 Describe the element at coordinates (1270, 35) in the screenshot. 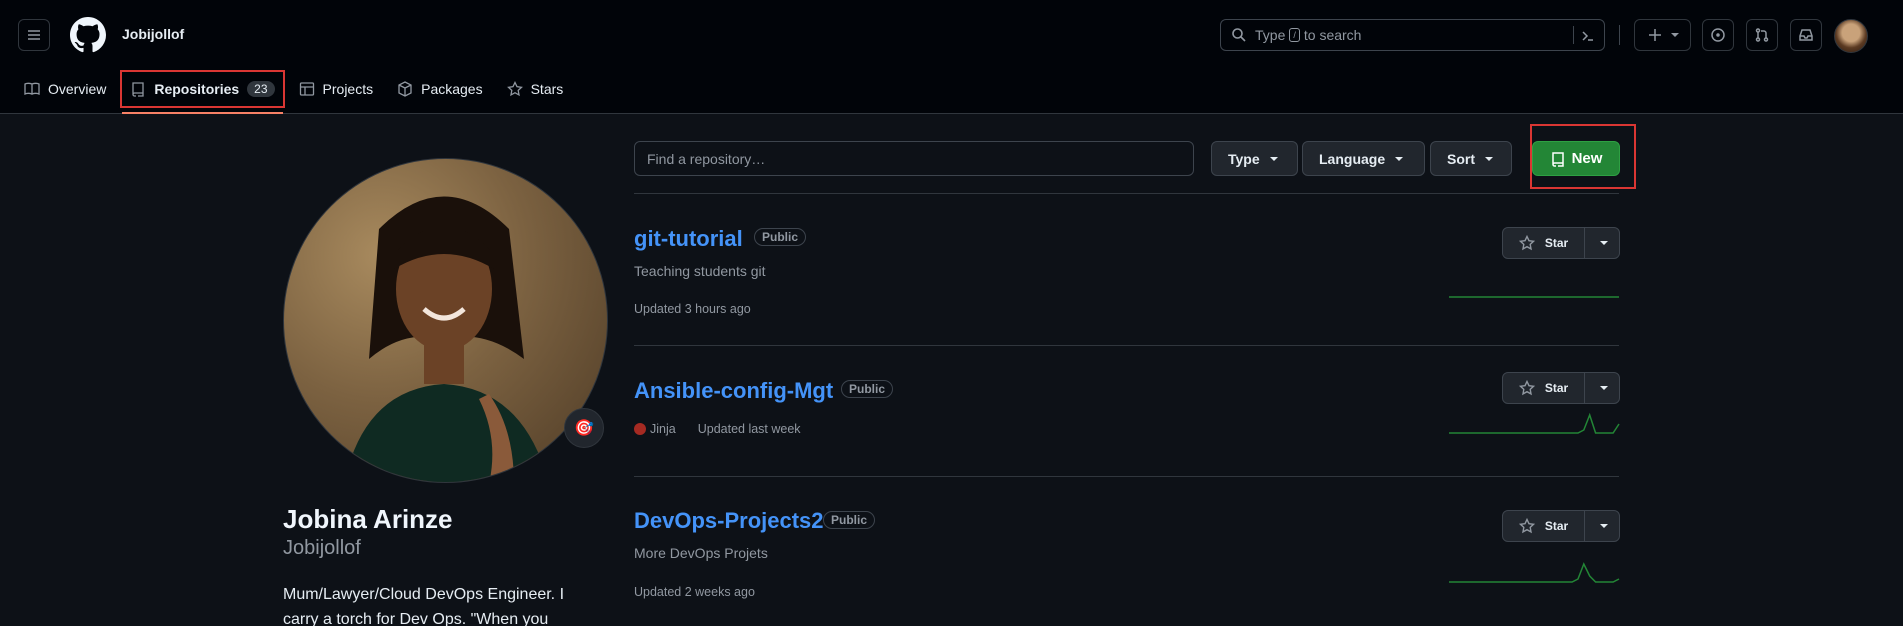

I see `search-placeholder-prefix: Type` at that location.